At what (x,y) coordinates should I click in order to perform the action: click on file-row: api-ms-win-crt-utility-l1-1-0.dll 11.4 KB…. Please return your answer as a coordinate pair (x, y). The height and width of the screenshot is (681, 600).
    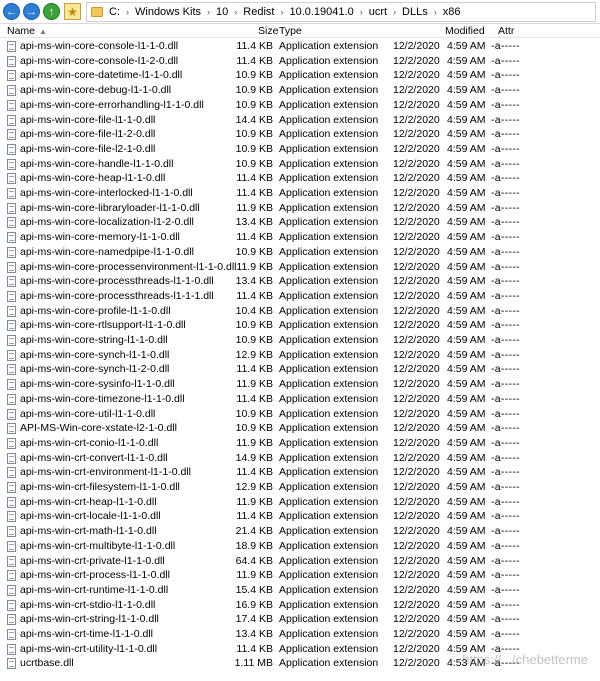
    Looking at the image, I should click on (300, 649).